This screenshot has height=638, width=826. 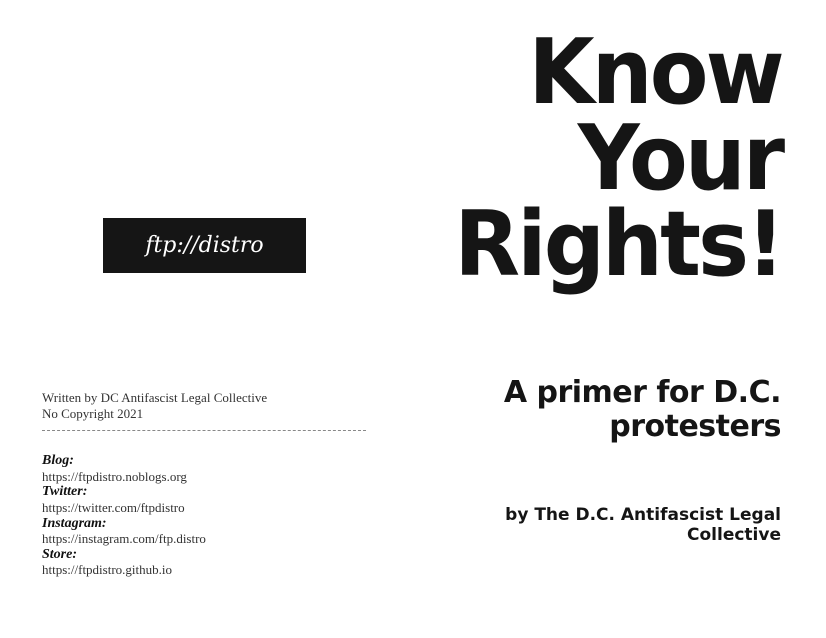 I want to click on ftp-distro-logo: ftp://distro, so click(x=204, y=245).